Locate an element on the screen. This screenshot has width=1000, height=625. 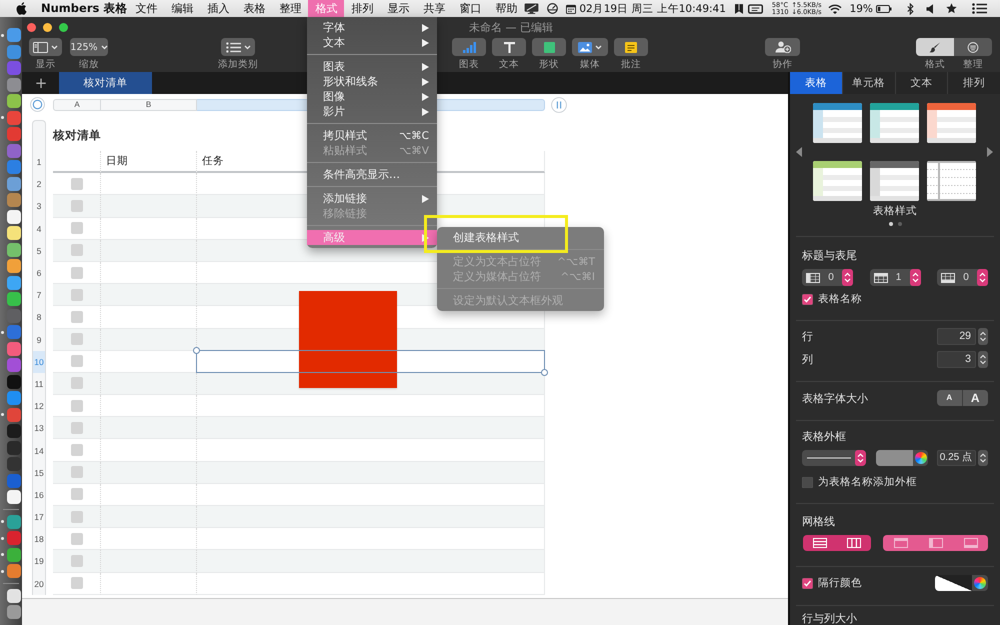
toolbar-label: 文本 is located at coordinates (509, 64).